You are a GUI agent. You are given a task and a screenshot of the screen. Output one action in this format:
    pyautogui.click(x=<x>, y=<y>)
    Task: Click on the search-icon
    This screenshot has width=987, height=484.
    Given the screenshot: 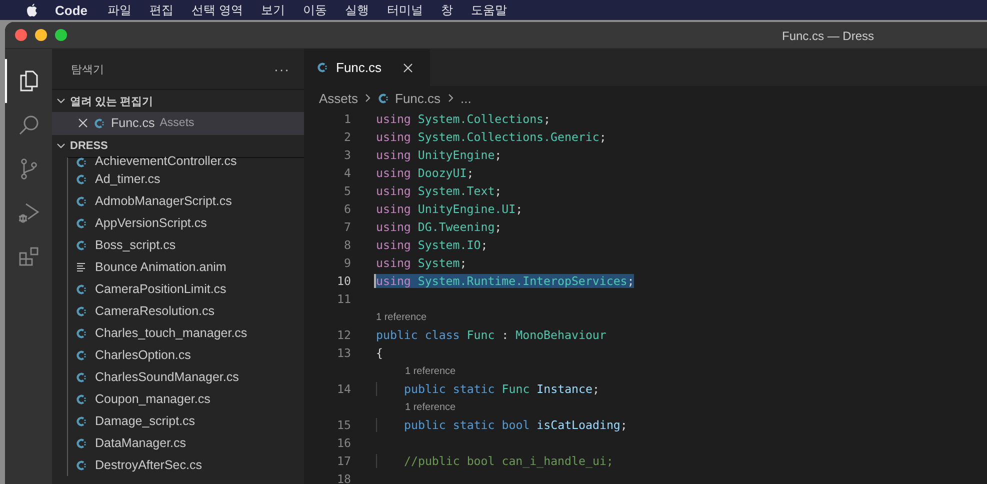 What is the action you would take?
    pyautogui.click(x=28, y=125)
    